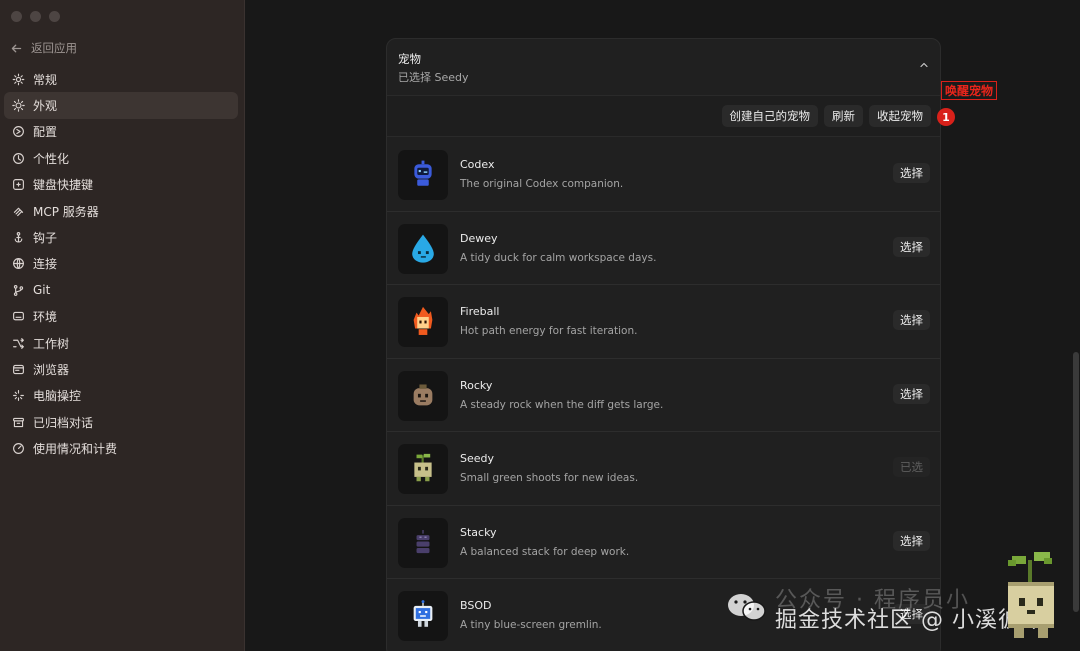  Describe the element at coordinates (18, 317) in the screenshot. I see `monitor-icon` at that location.